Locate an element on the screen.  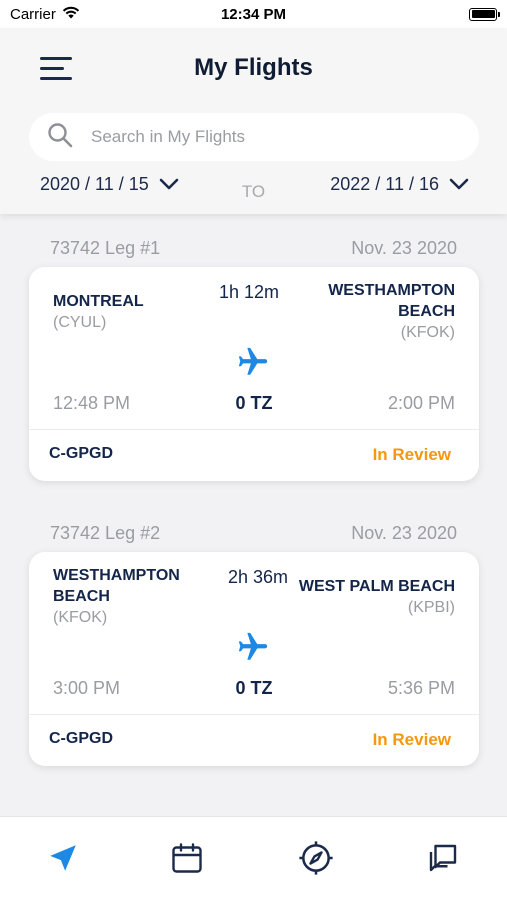
date-to-value: 2022 / 11 / 16 is located at coordinates (384, 184).